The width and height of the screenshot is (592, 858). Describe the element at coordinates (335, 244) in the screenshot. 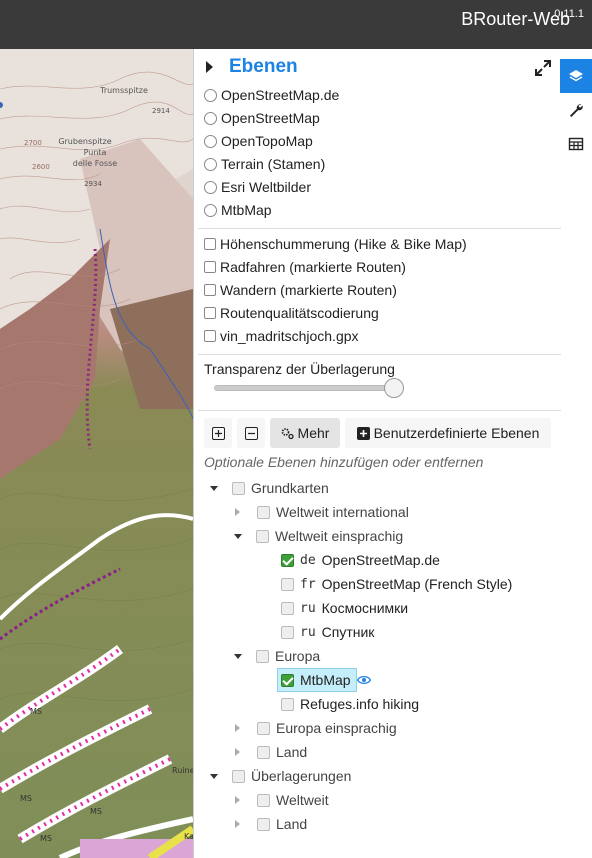

I see `overlay-option: Höhenschummerung (Hike & Bike Map)` at that location.